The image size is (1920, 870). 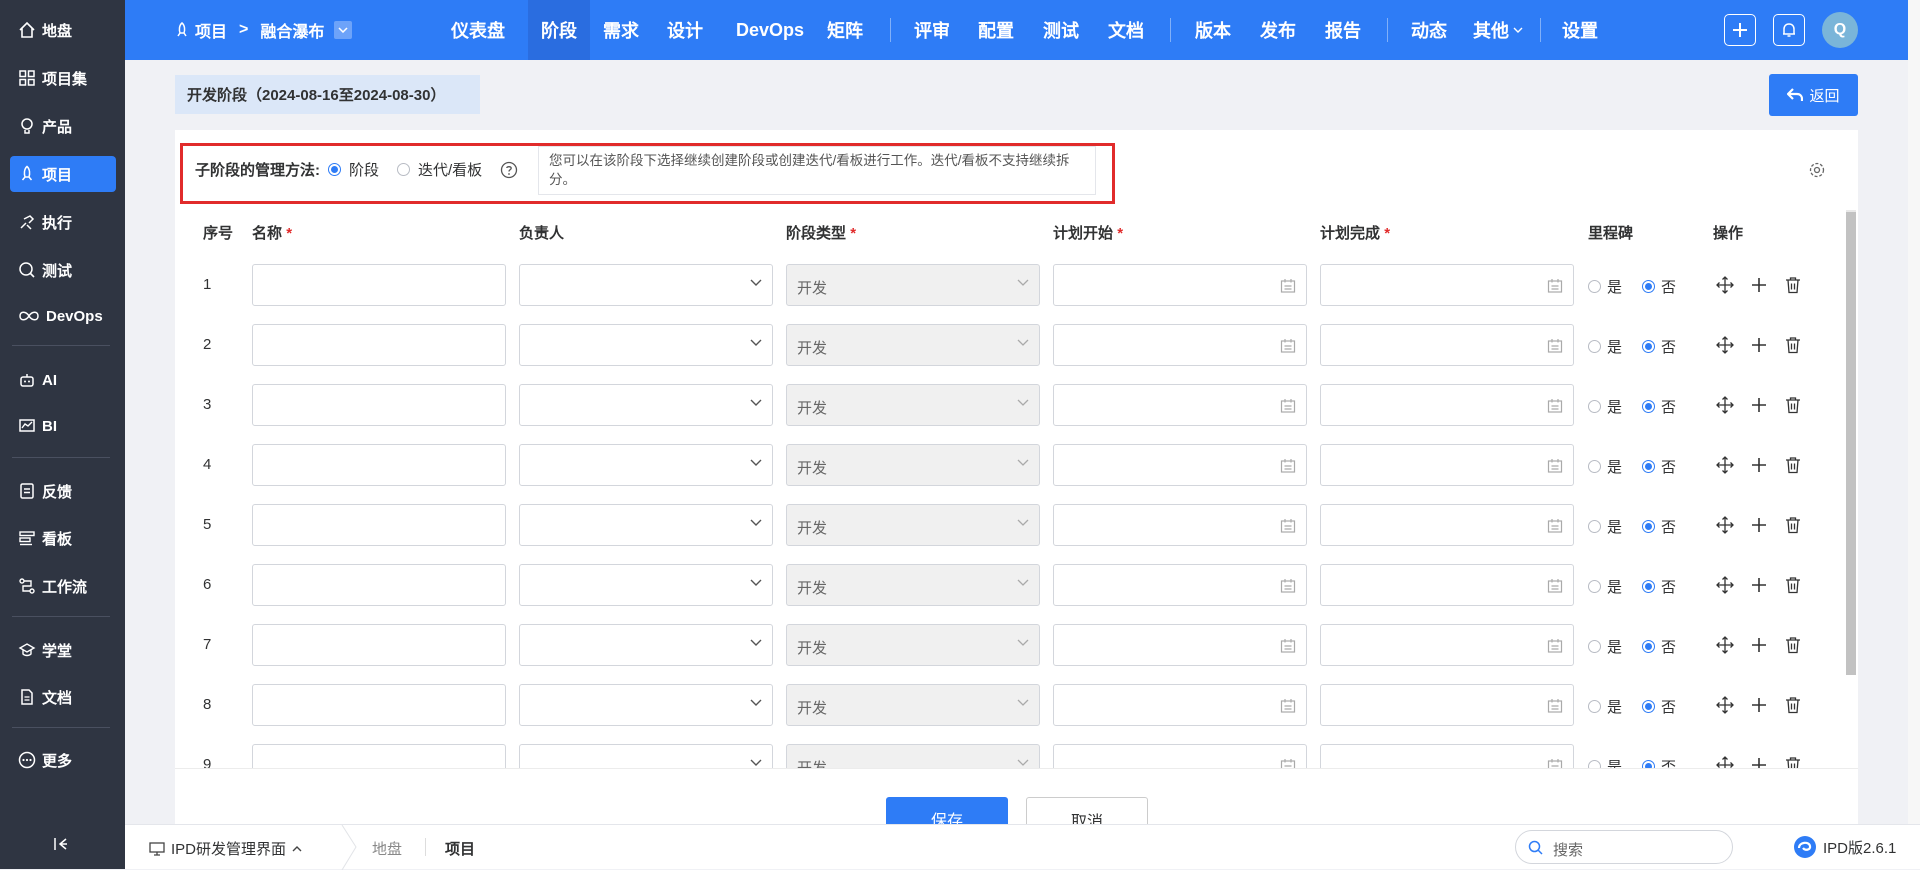 I want to click on table-scrollbar-thumb, so click(x=1851, y=443).